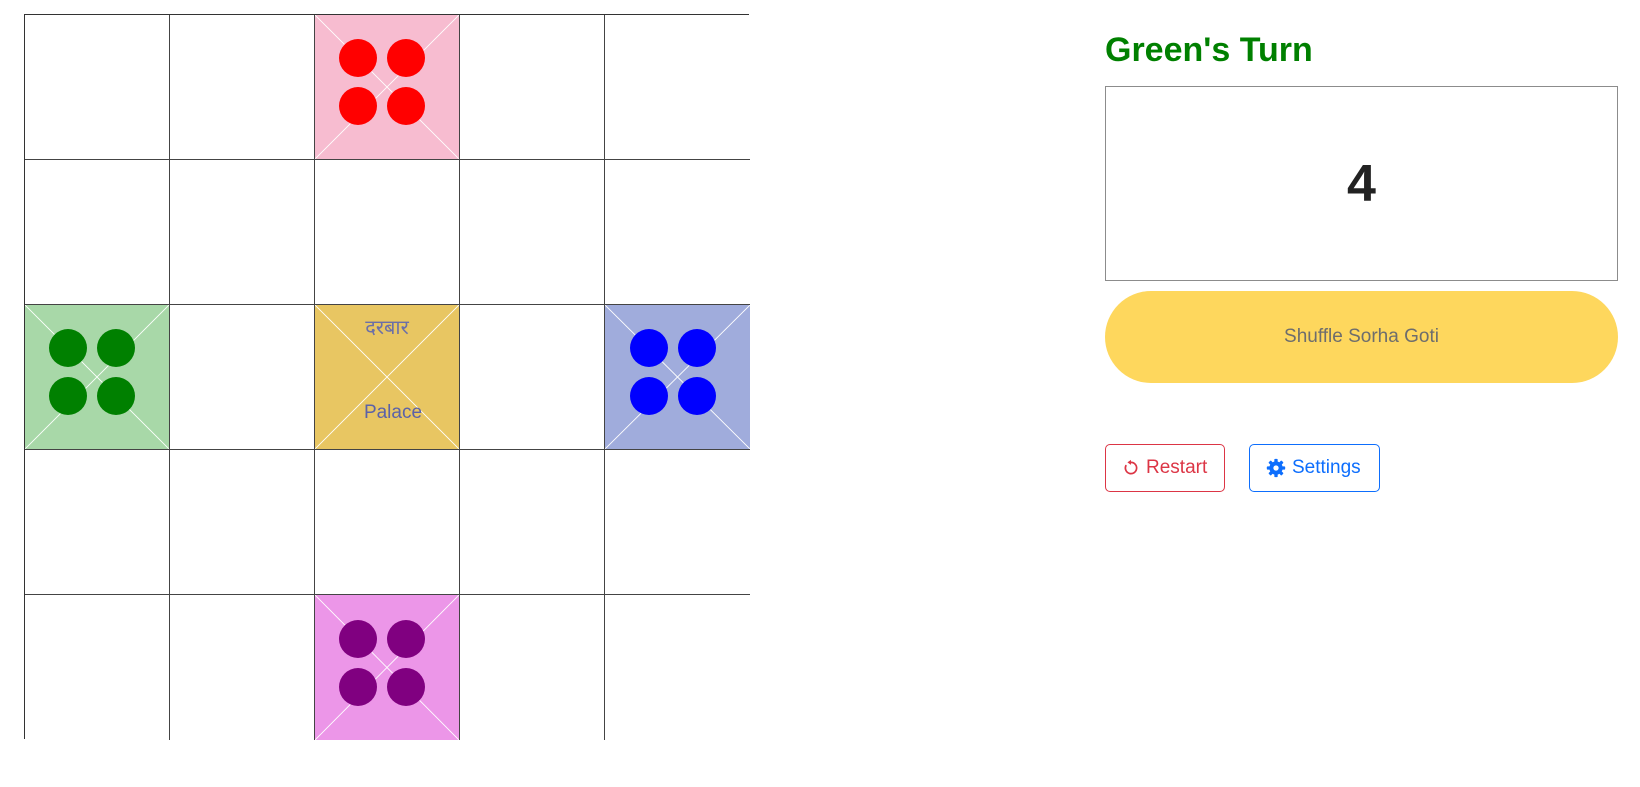 This screenshot has height=787, width=1640. I want to click on home-cell-purple, so click(387, 667).